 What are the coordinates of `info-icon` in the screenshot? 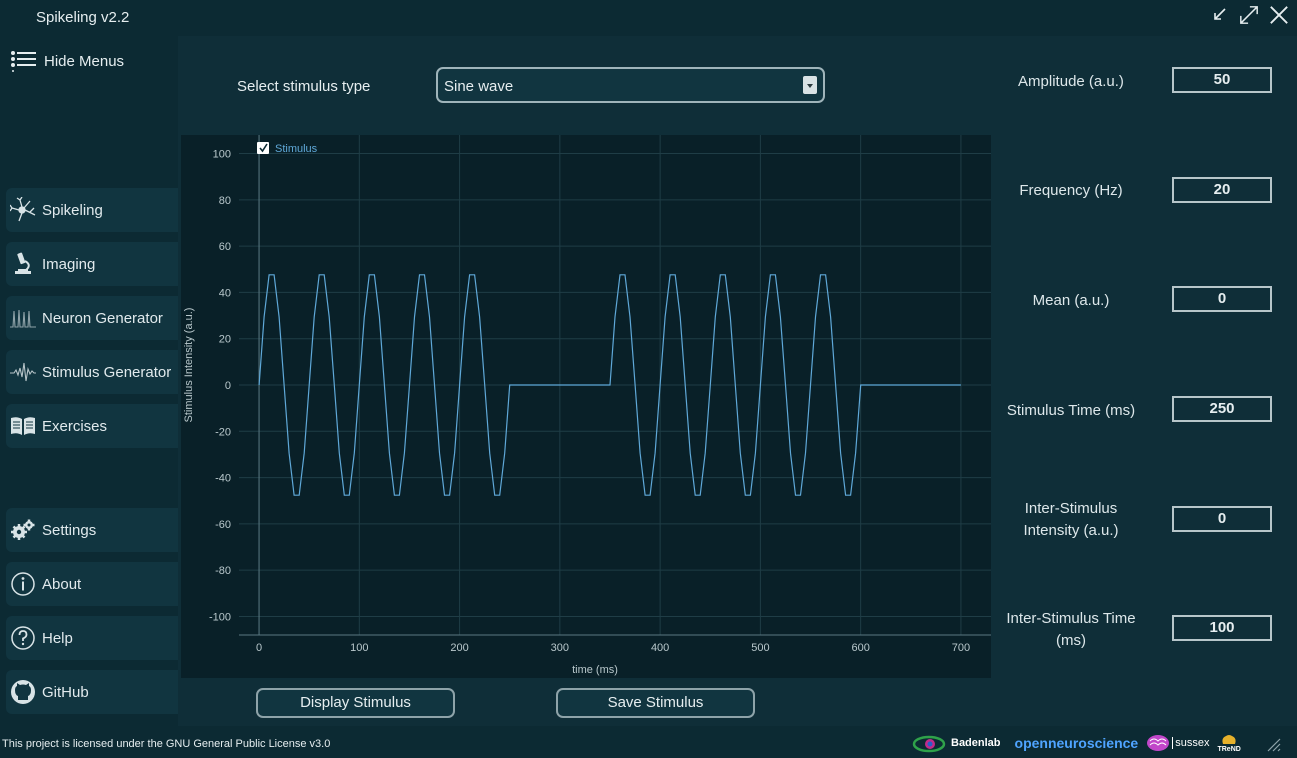 It's located at (23, 584).